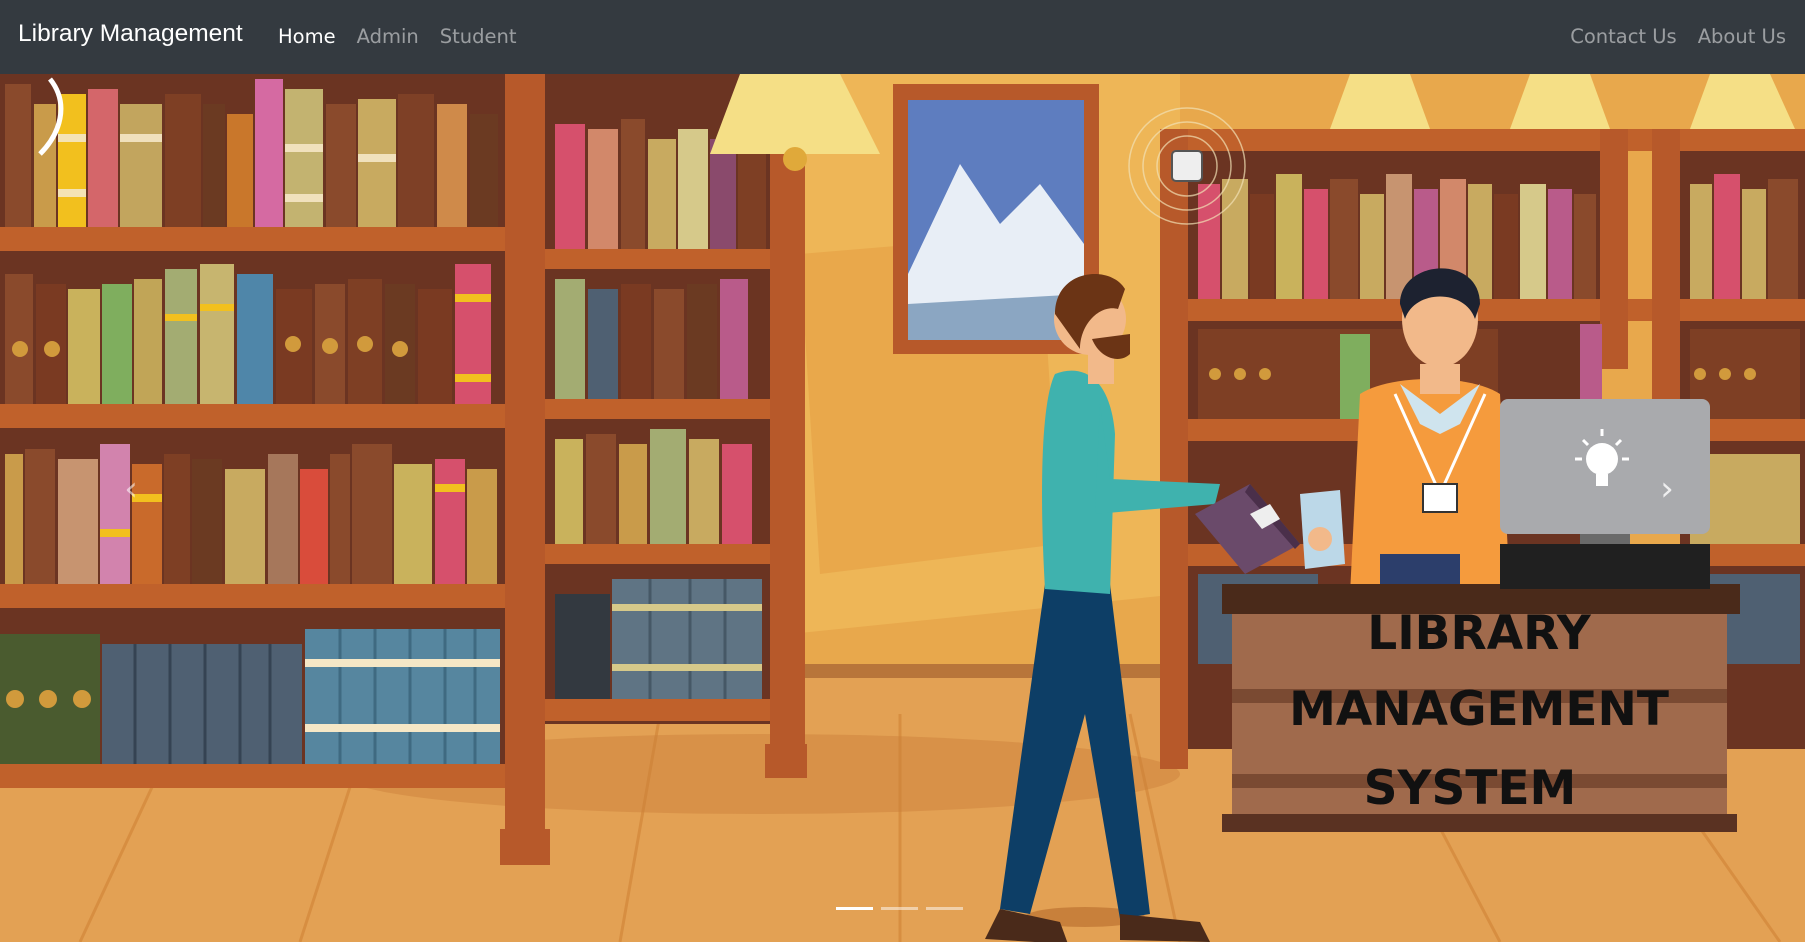 This screenshot has height=942, width=1805. I want to click on sign-line-library: LIBRARY, so click(1479, 633).